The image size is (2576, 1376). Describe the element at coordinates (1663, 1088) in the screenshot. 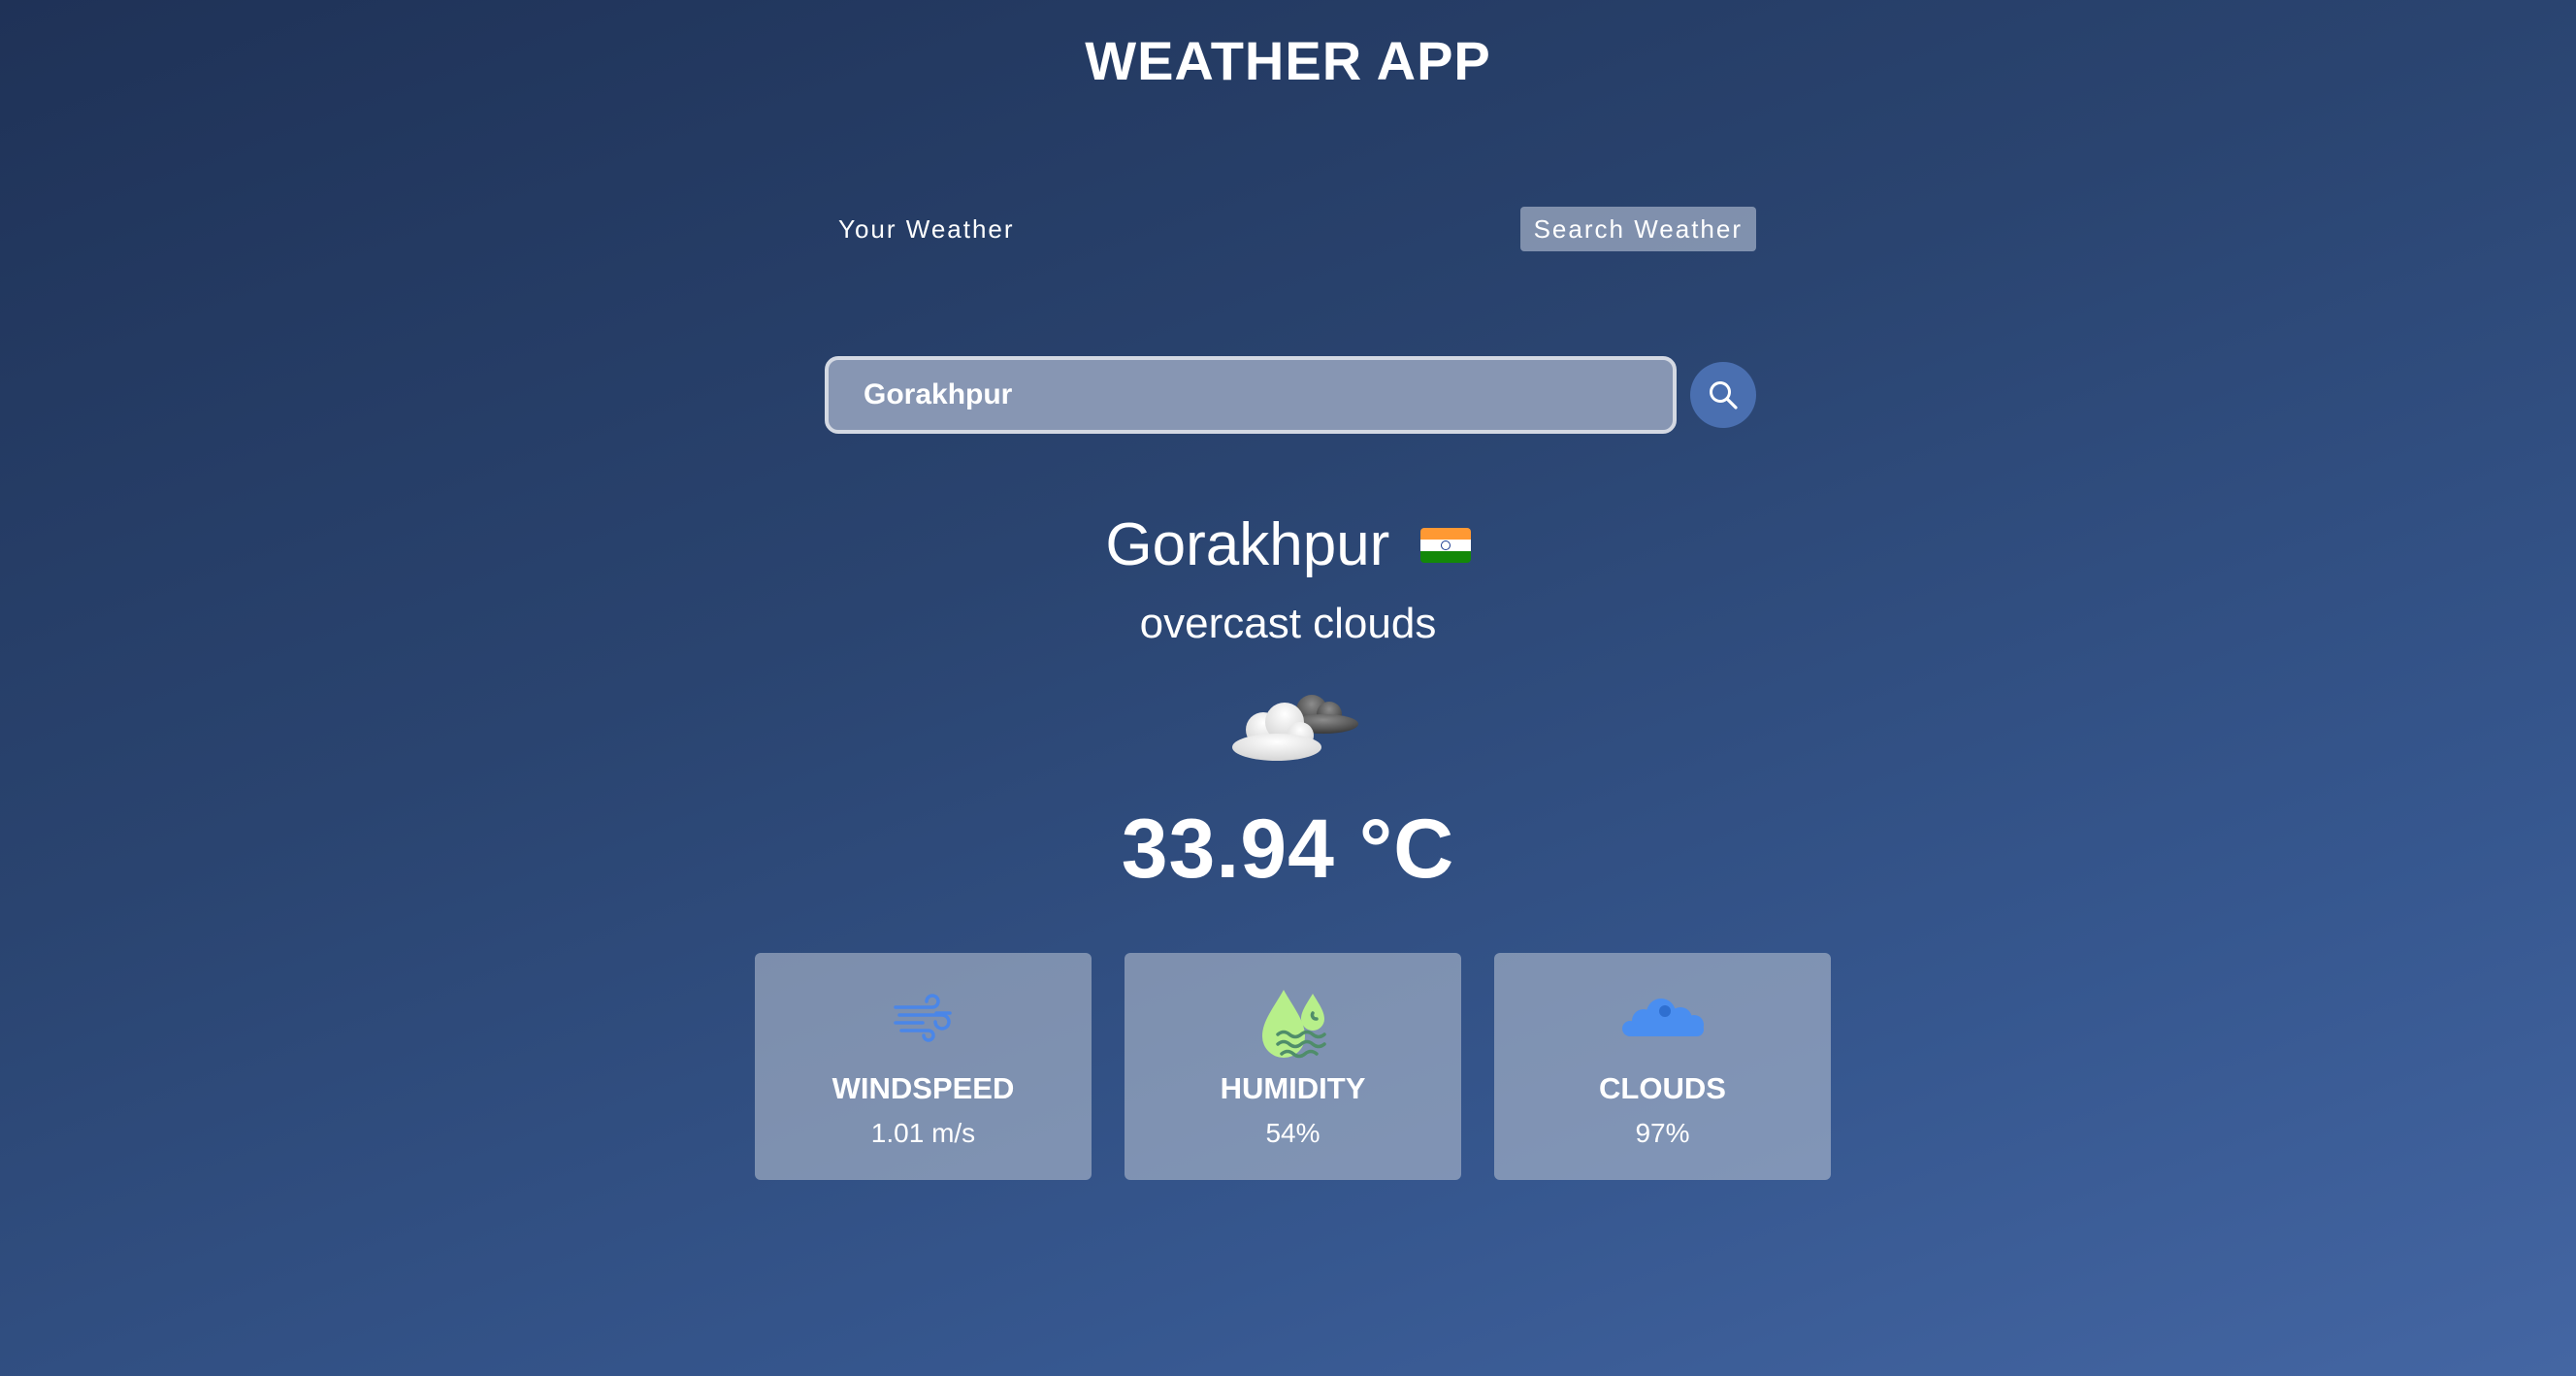

I see `stat-label: CLOUDS` at that location.